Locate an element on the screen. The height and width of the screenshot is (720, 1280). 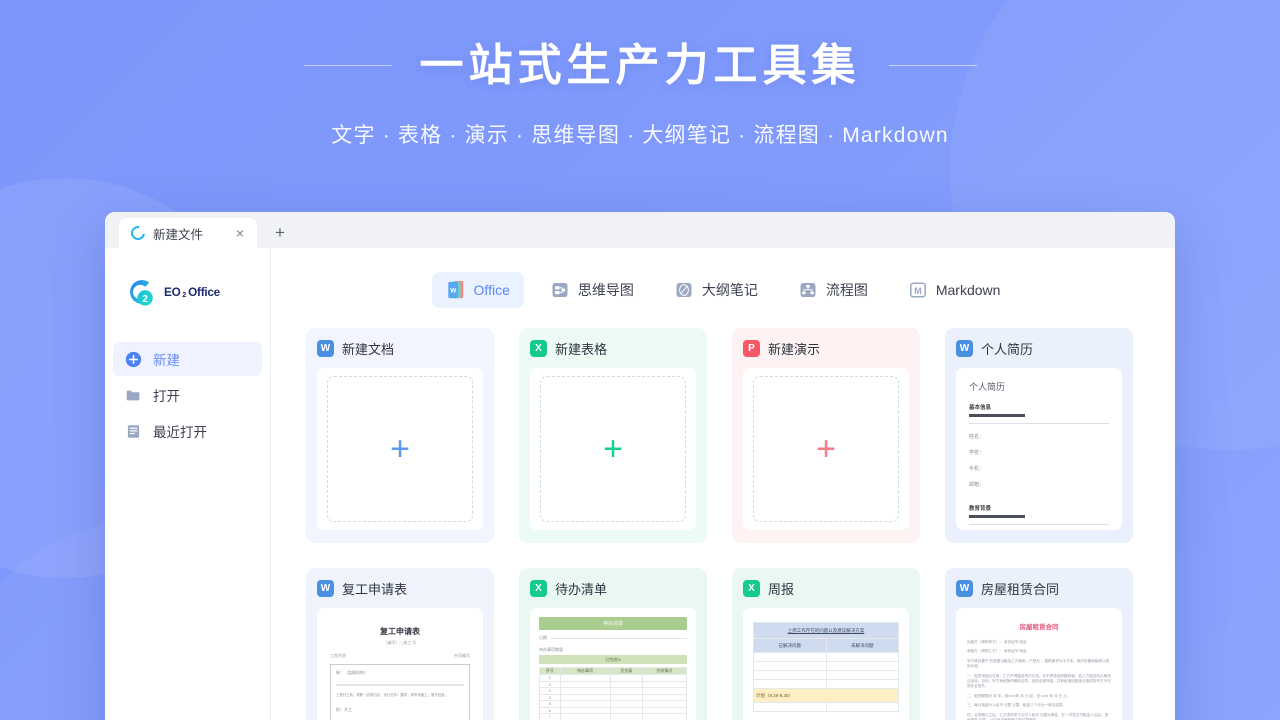
resume-field: 姓名： is located at coordinates (977, 437).